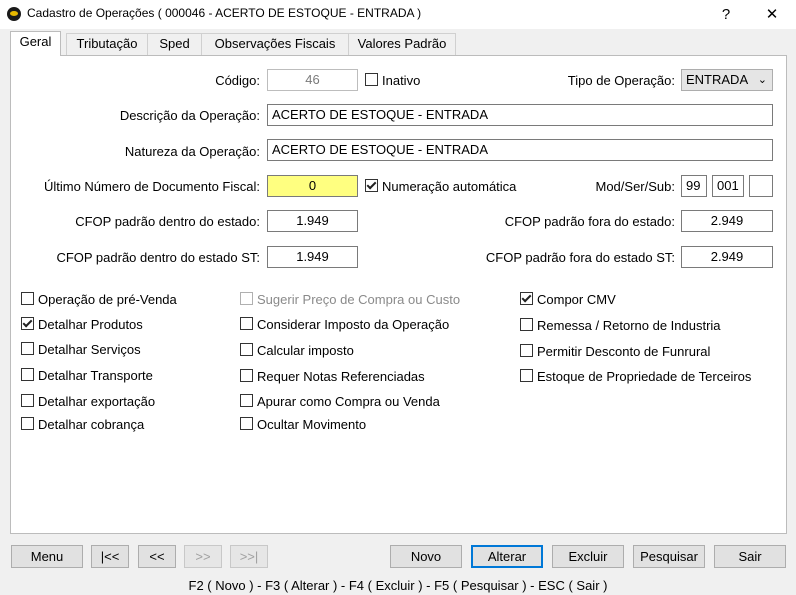  Describe the element at coordinates (402, 44) in the screenshot. I see `tab-valores-padrao: Valores Padrão` at that location.